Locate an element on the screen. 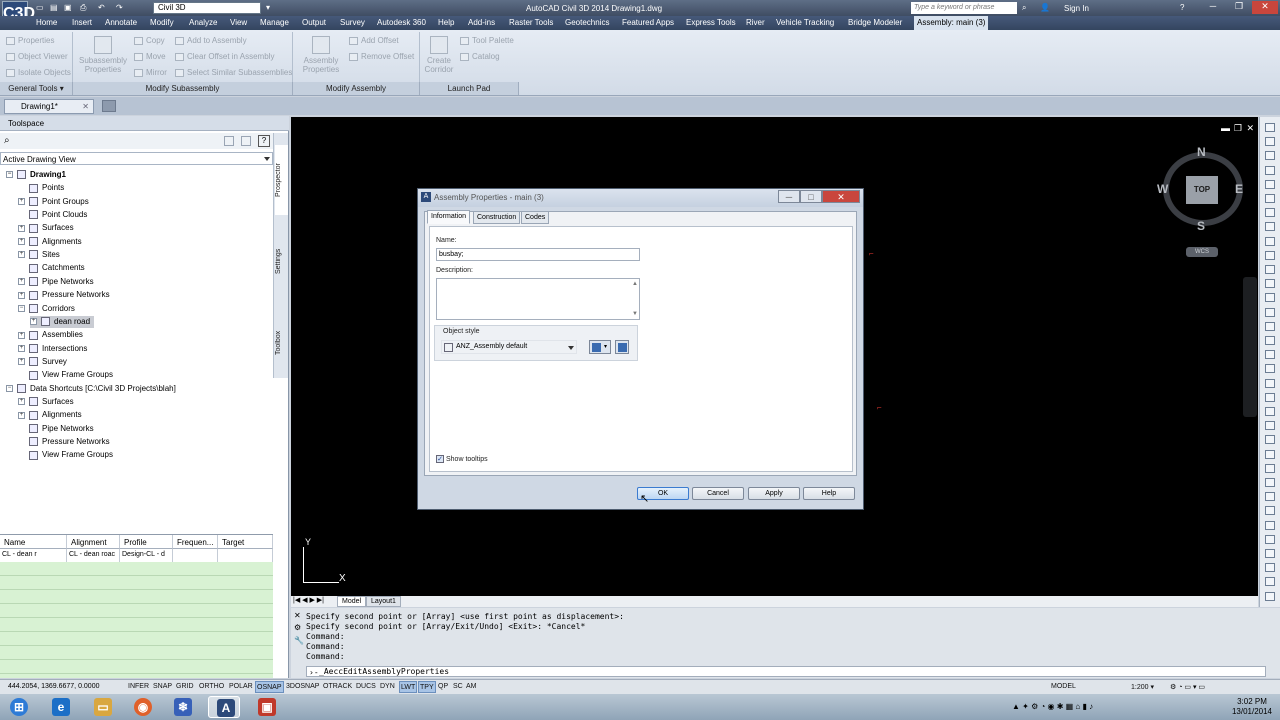 This screenshot has width=1280, height=720. tree-item: + Pipe Networks is located at coordinates (56, 282).